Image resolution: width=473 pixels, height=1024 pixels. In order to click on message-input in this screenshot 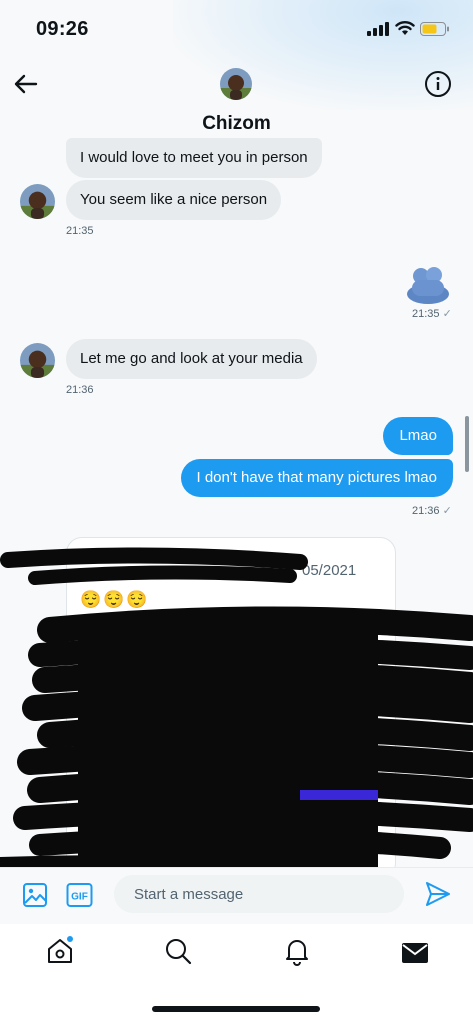, I will do `click(259, 894)`.